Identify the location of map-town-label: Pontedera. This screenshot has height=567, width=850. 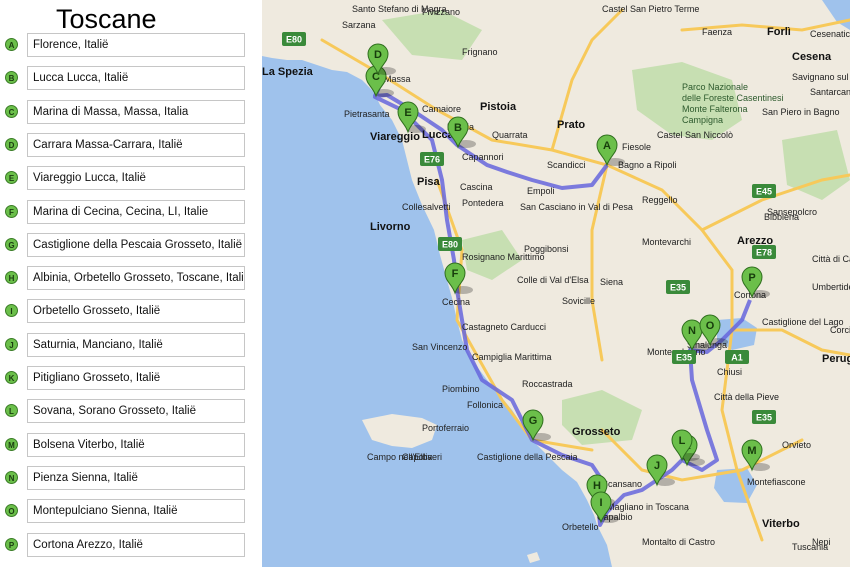
(483, 203).